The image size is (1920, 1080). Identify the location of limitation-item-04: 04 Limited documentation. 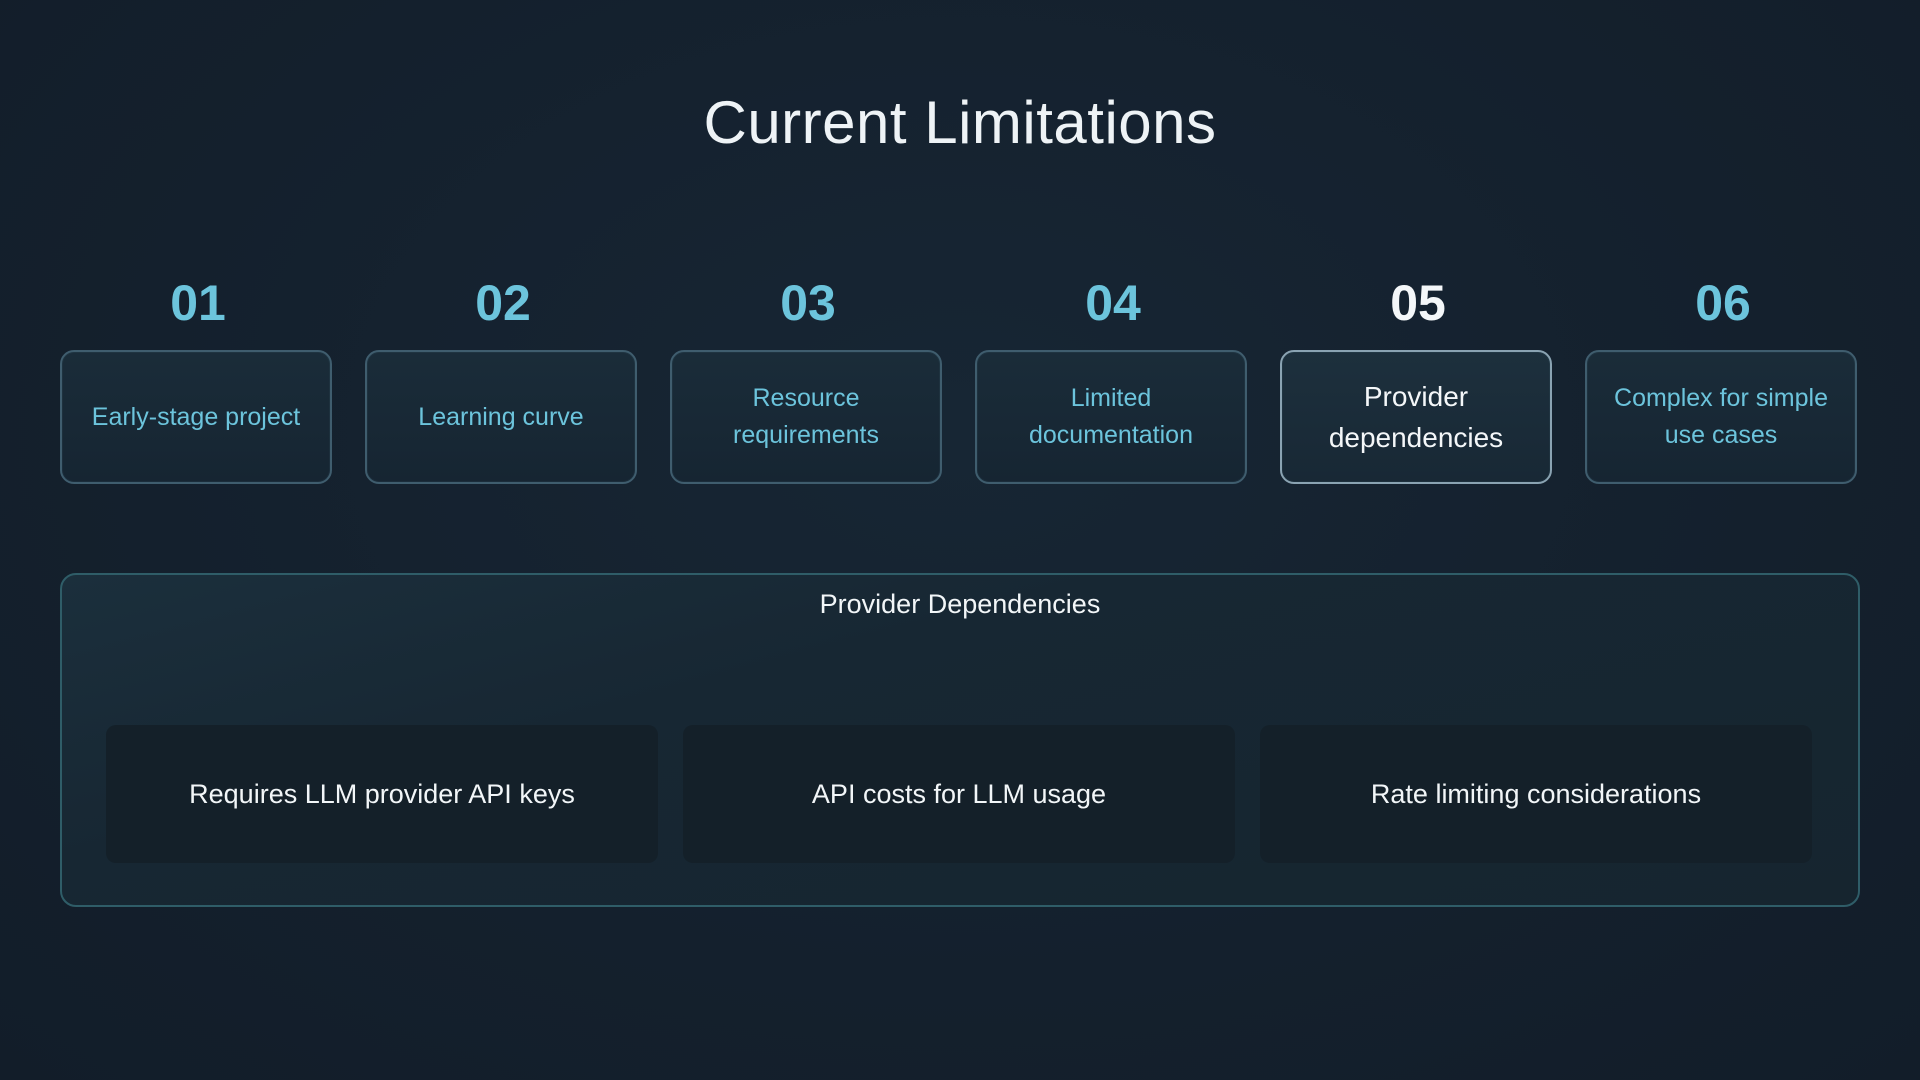
(1113, 380).